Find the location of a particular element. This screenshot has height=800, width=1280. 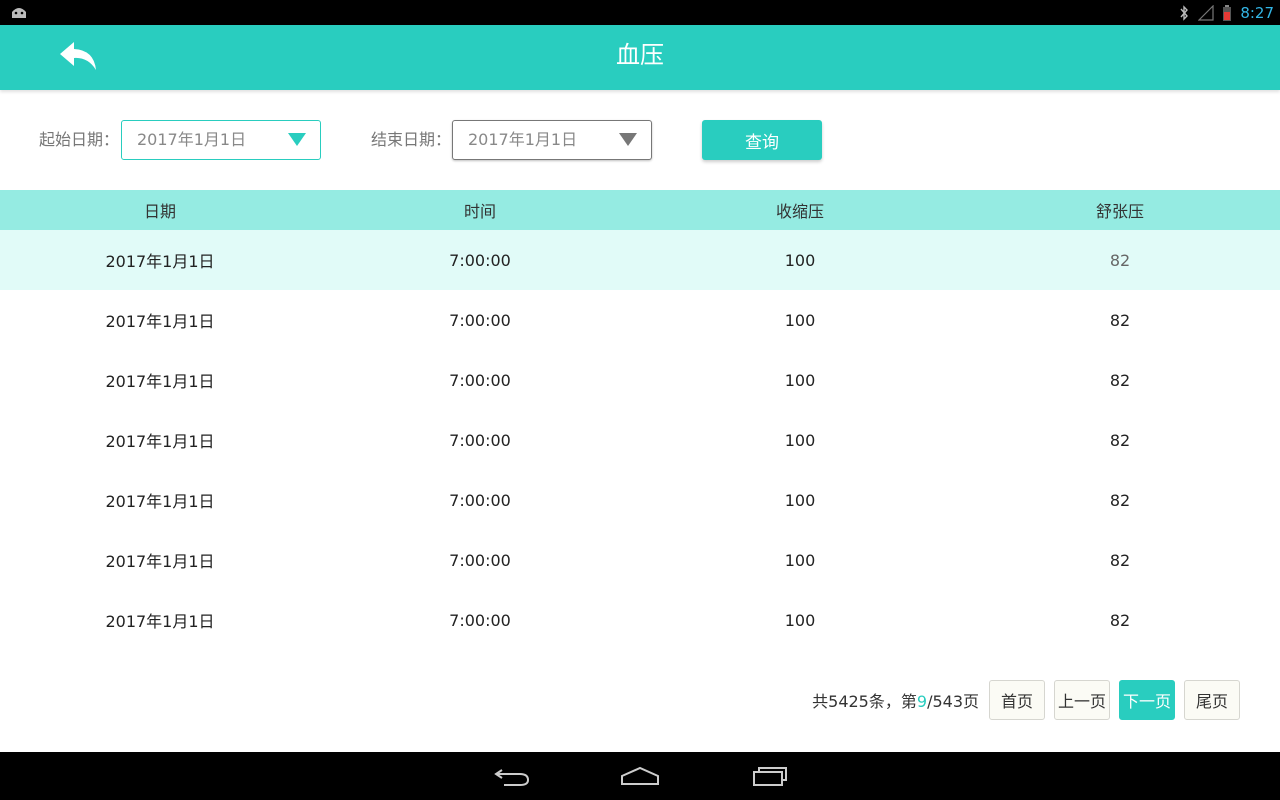

last-page-button: 尾页 is located at coordinates (1212, 700).